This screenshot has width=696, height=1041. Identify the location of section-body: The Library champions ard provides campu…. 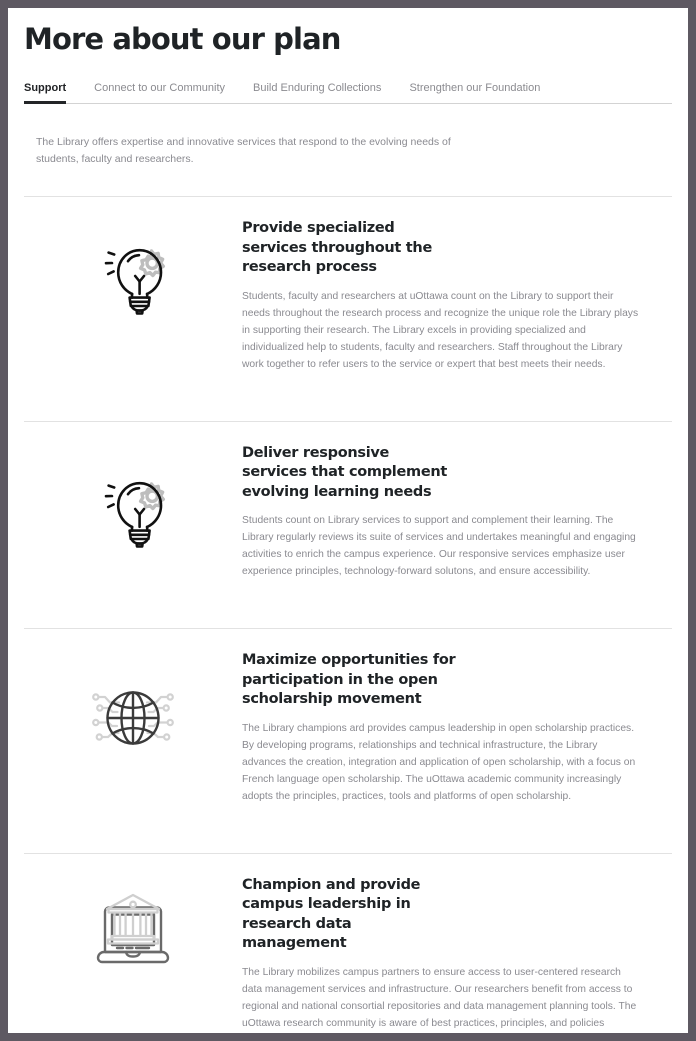
(439, 762).